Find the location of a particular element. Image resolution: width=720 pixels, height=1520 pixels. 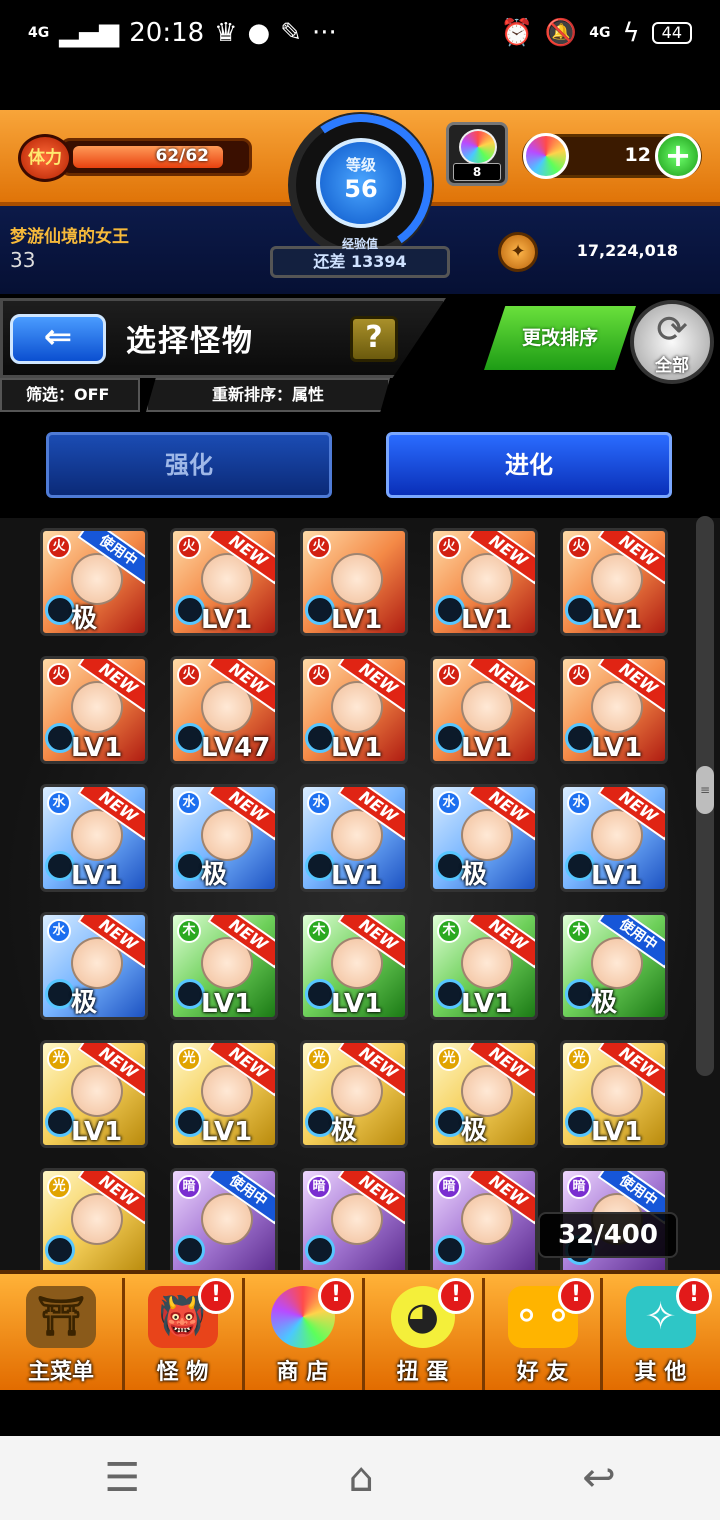

nav-label: 怪 物 is located at coordinates (182, 1372).